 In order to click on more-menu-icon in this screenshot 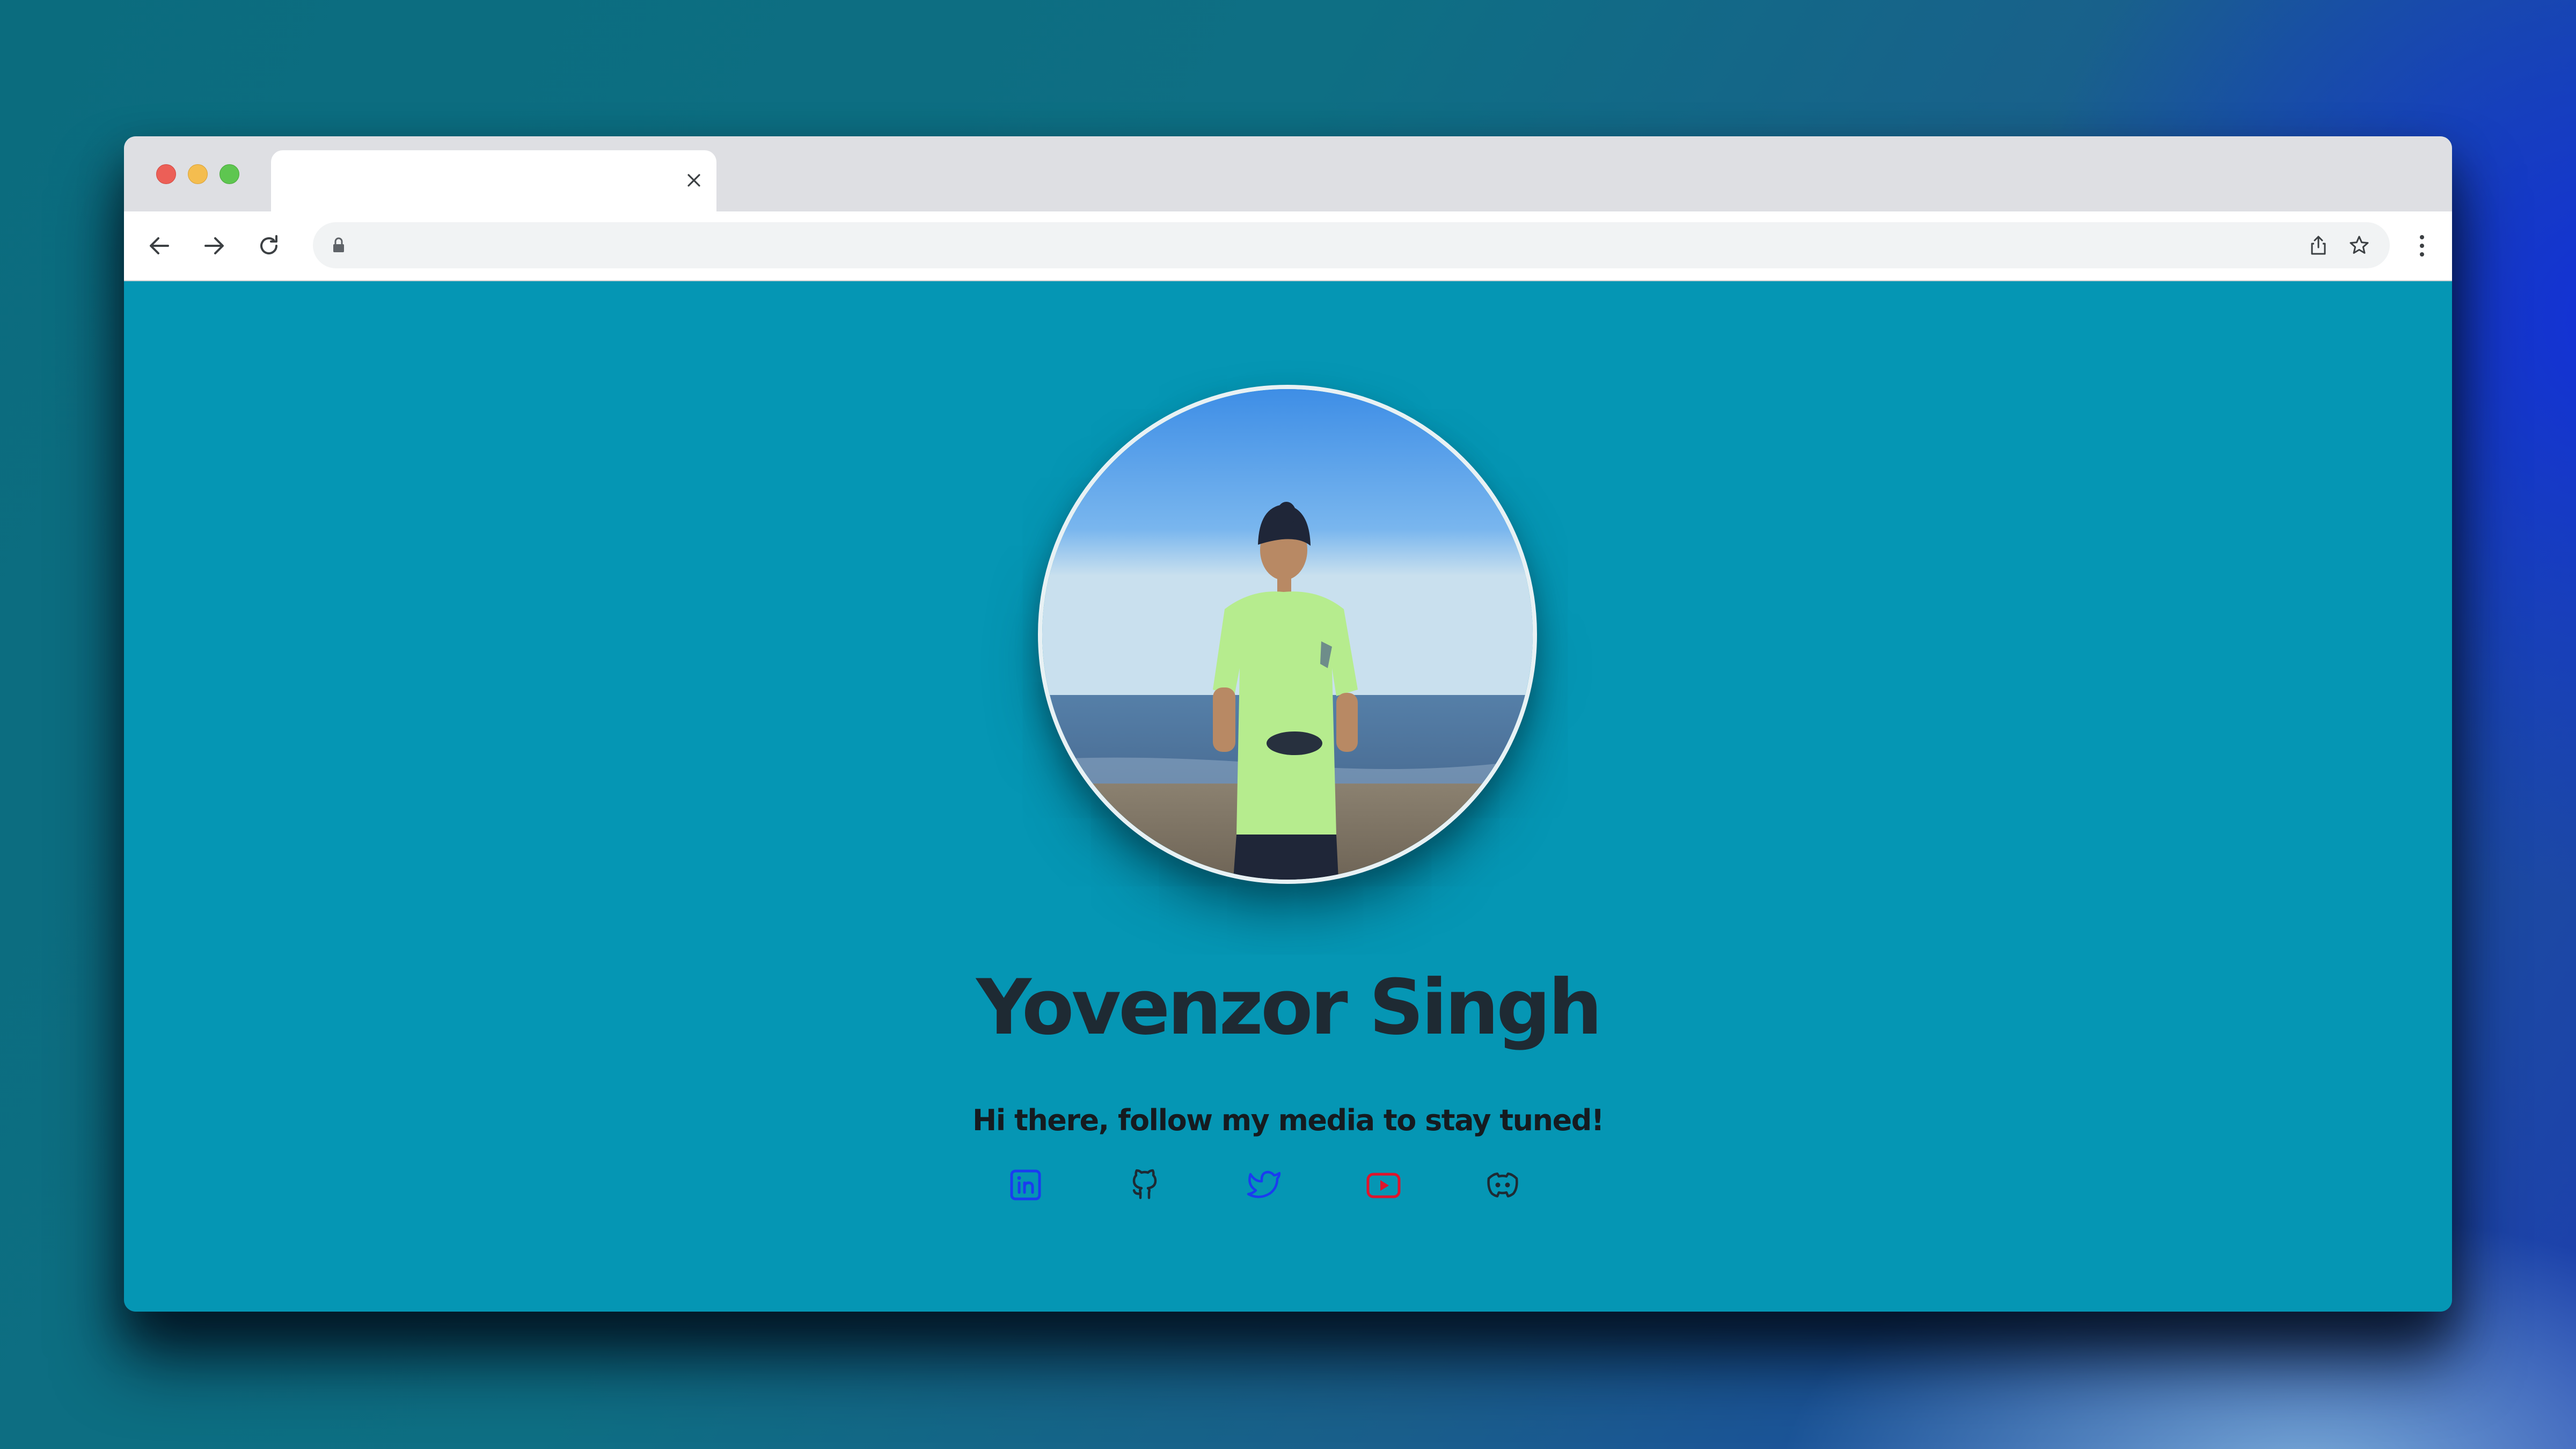, I will do `click(2422, 246)`.